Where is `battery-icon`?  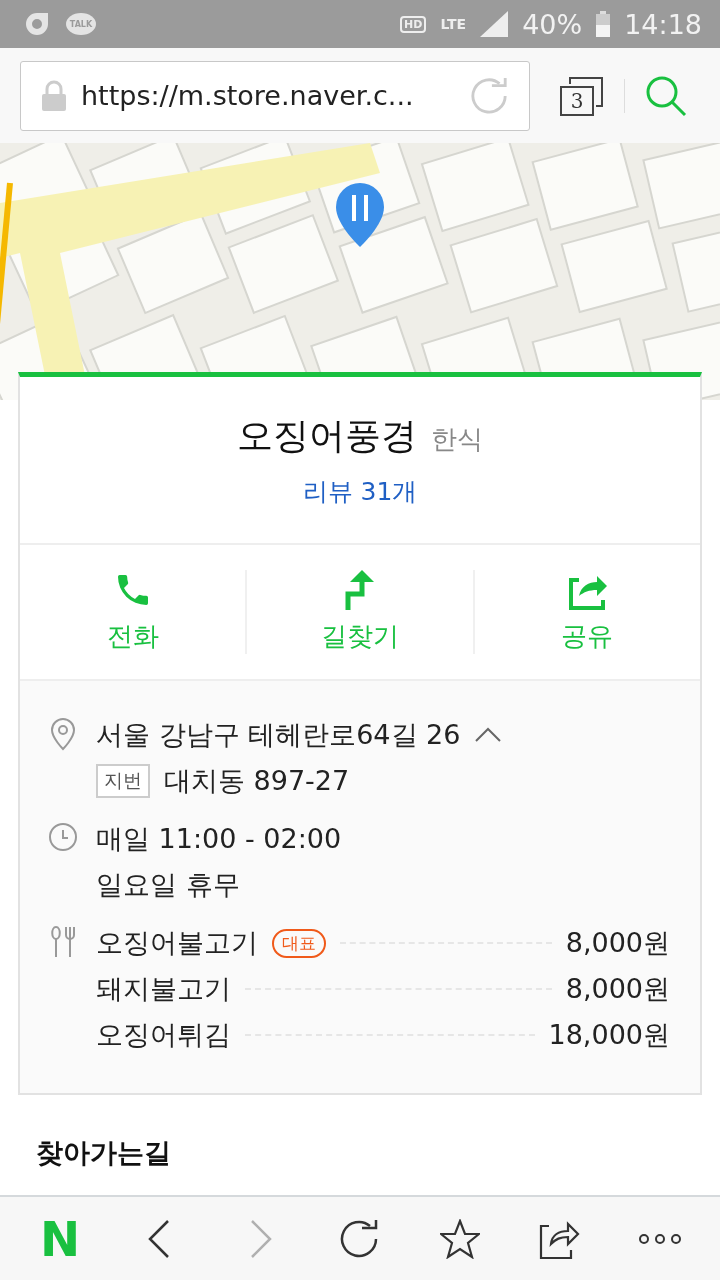 battery-icon is located at coordinates (603, 24).